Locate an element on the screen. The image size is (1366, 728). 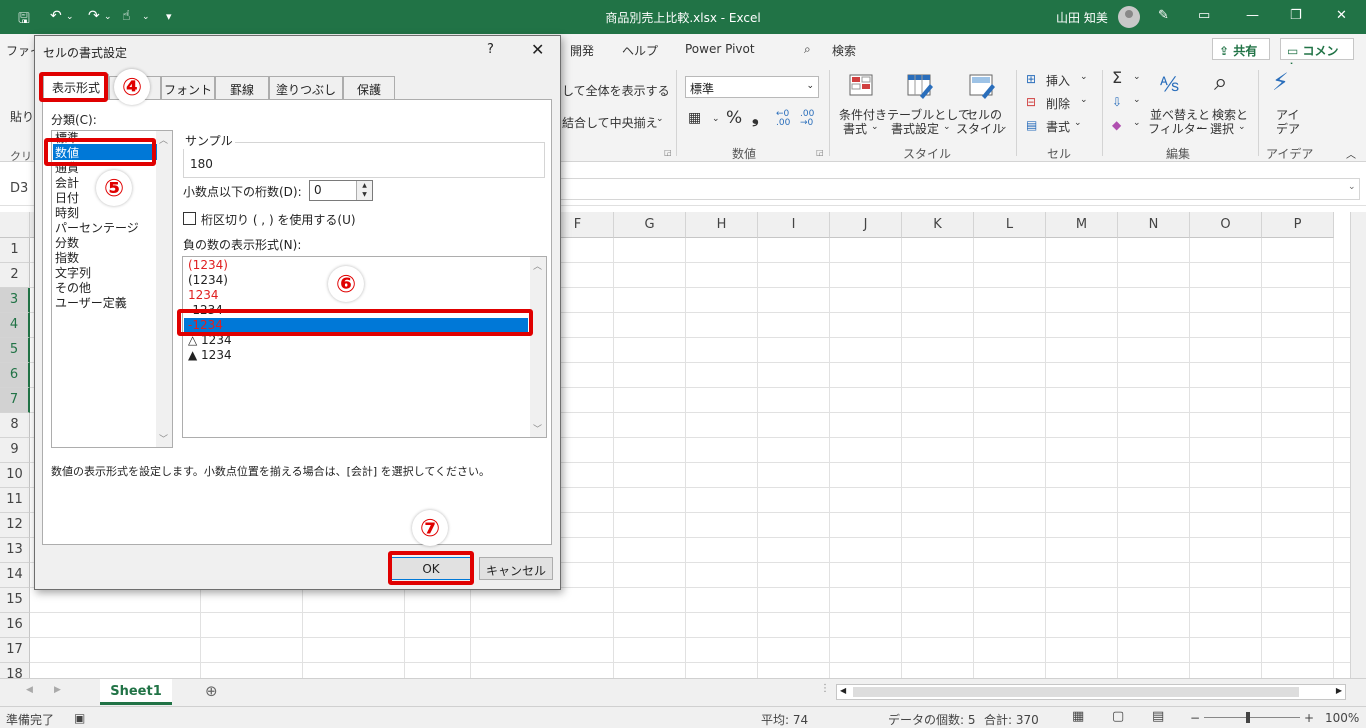
select-all-corner is located at coordinates (15, 225).